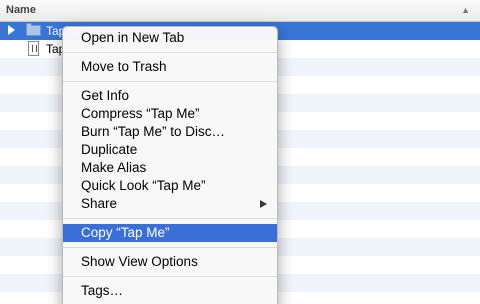 This screenshot has height=304, width=480. What do you see at coordinates (33, 48) in the screenshot?
I see `file-icon` at bounding box center [33, 48].